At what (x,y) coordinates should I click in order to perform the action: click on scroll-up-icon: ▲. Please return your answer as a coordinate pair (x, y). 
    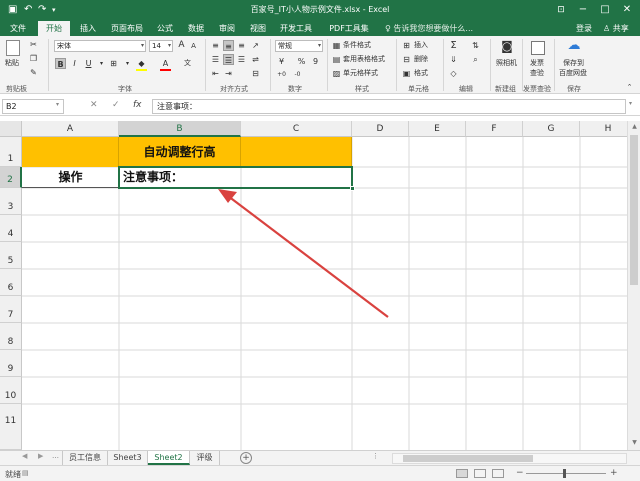
    Looking at the image, I should click on (634, 126).